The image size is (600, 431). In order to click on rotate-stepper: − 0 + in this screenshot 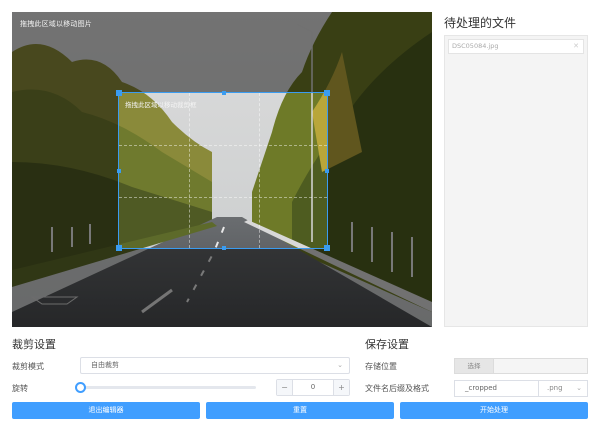, I will do `click(313, 387)`.